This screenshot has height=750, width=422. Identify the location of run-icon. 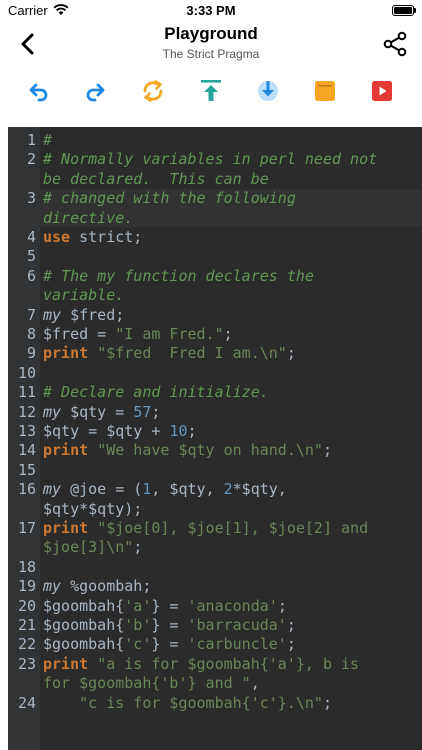
(382, 91).